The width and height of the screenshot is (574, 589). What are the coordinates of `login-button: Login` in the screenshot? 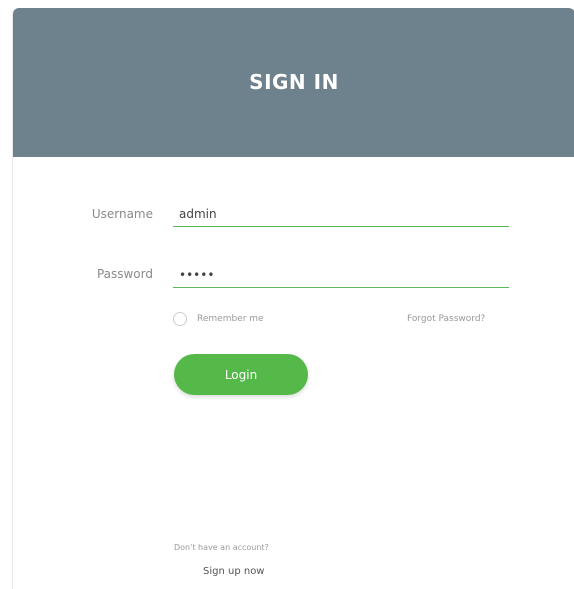 It's located at (241, 374).